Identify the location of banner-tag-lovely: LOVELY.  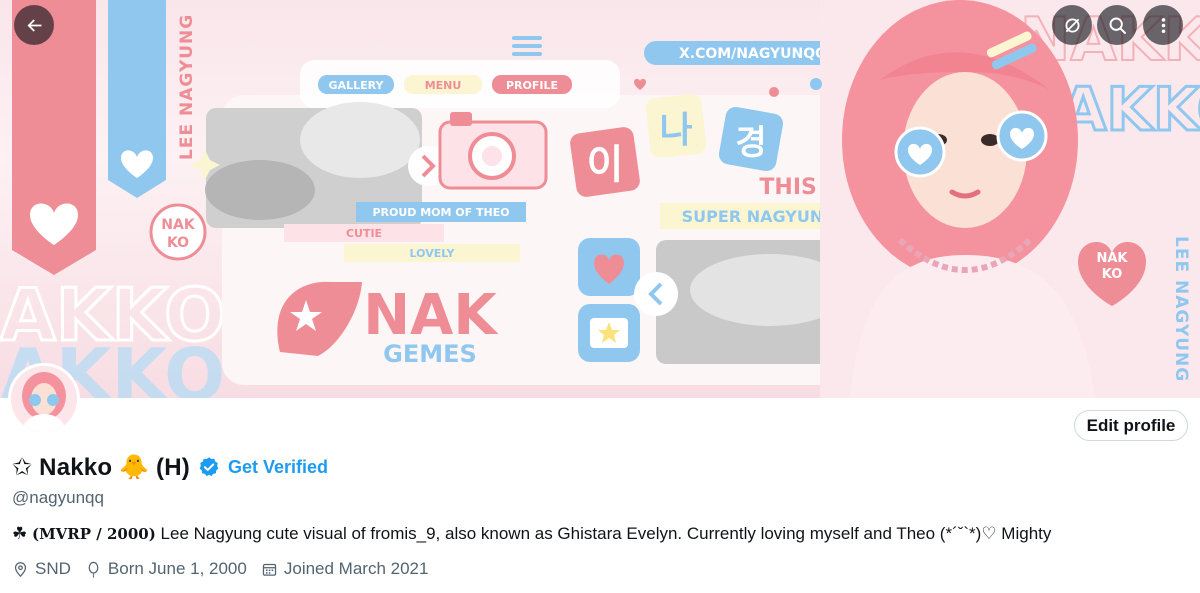
(433, 253).